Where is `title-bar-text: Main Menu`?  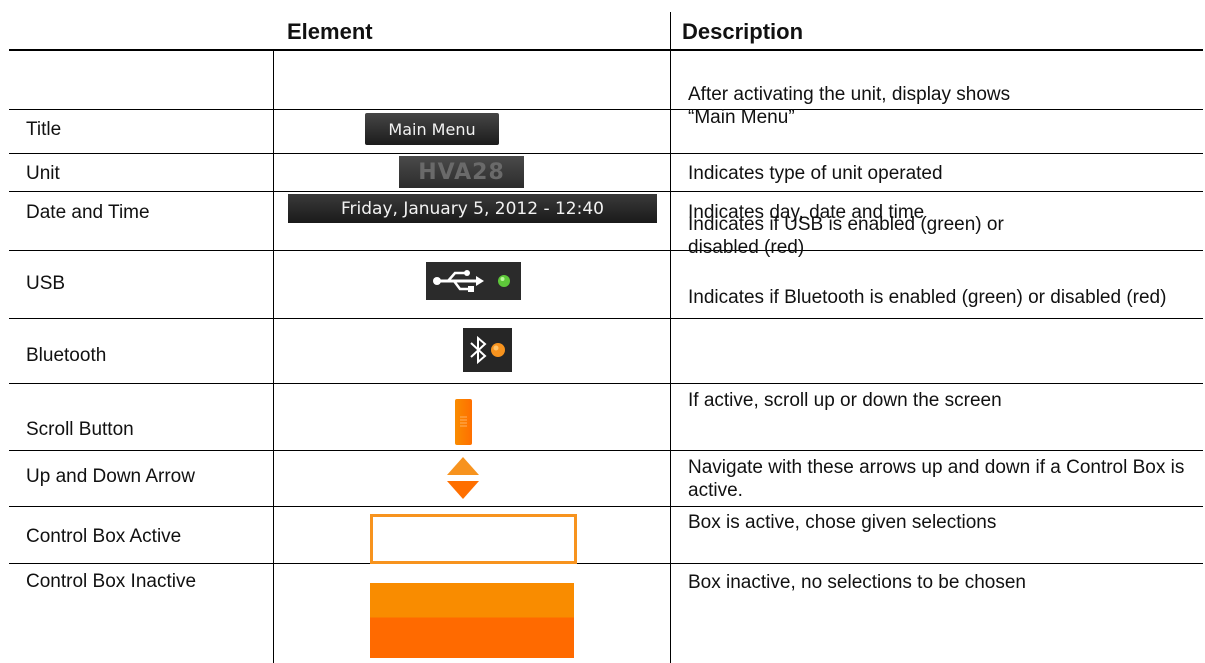
title-bar-text: Main Menu is located at coordinates (432, 129).